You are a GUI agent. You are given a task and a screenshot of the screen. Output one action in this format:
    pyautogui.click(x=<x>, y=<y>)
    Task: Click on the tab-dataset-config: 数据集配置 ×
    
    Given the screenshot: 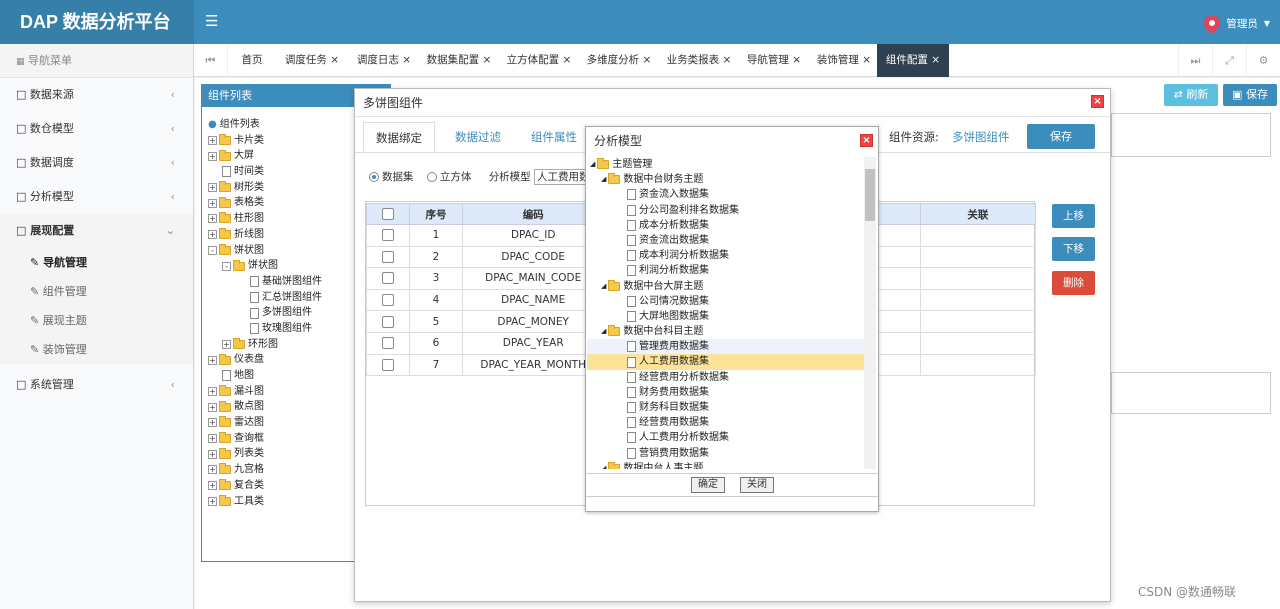 What is the action you would take?
    pyautogui.click(x=459, y=60)
    